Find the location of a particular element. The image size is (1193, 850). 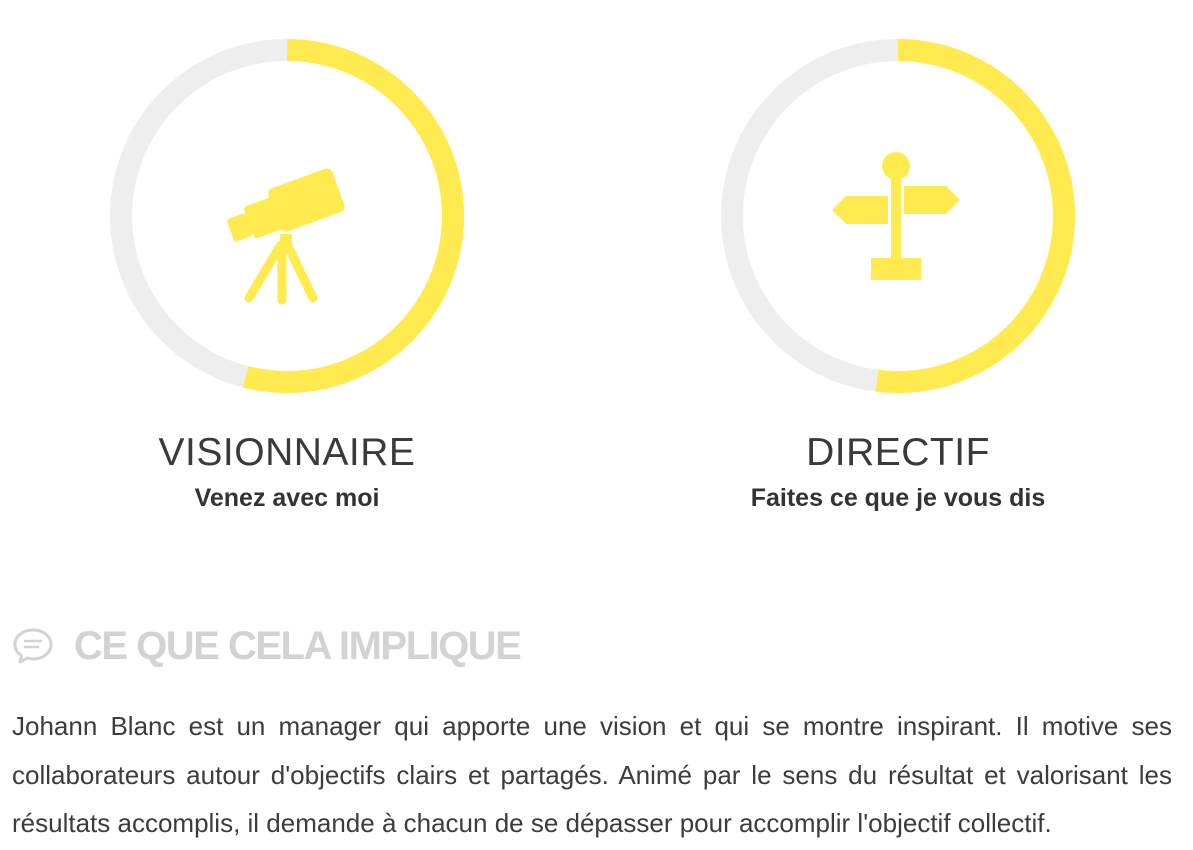

profile-motto: Venez avec moi is located at coordinates (287, 498).